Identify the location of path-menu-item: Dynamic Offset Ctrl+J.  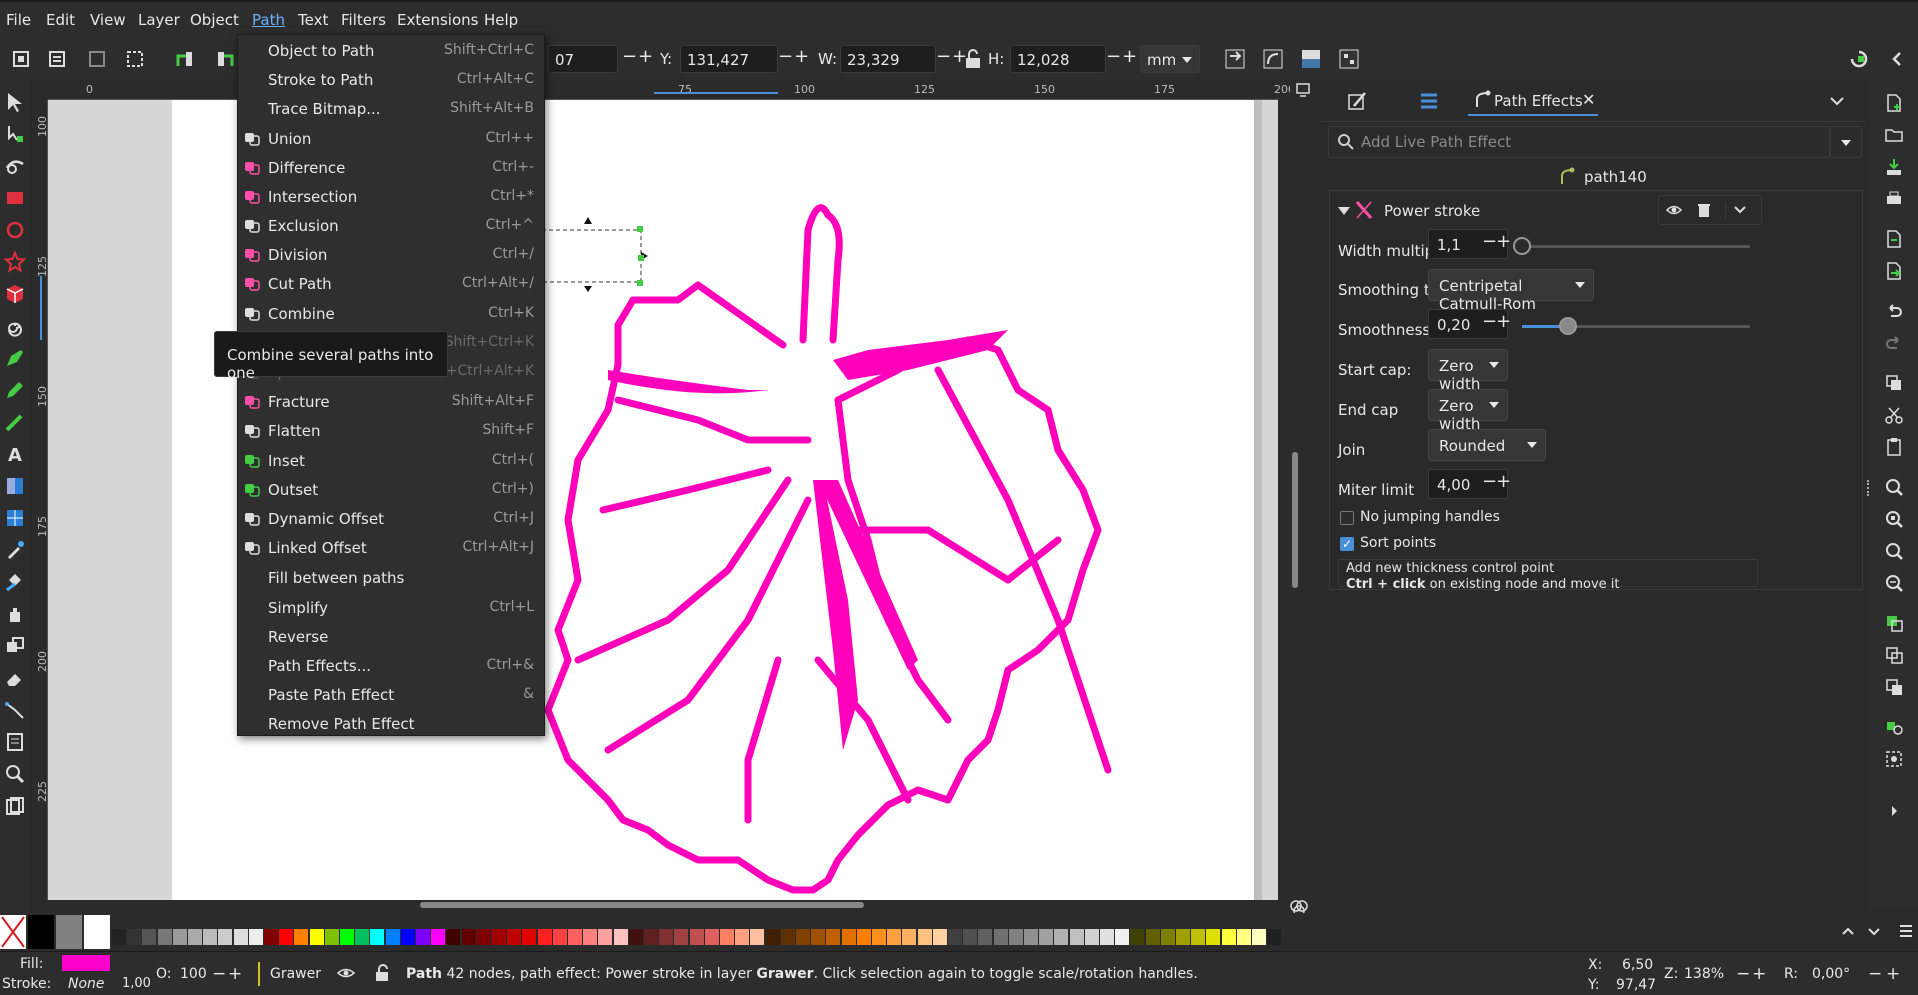
(391, 519).